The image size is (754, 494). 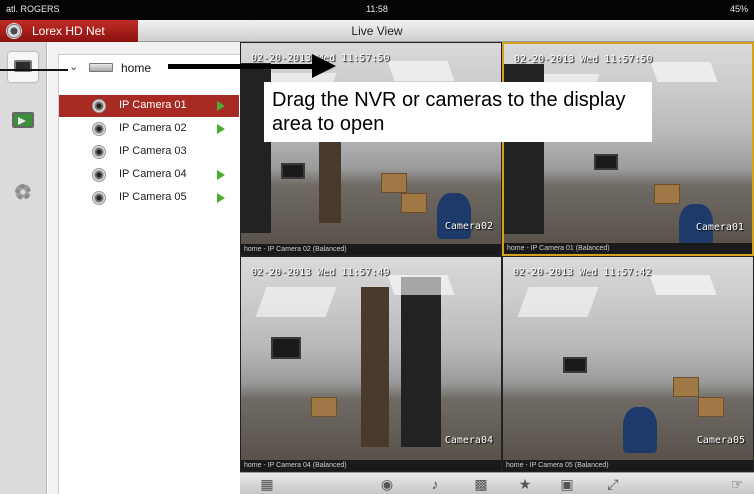 What do you see at coordinates (435, 484) in the screenshot?
I see `microphone-icon: ♪` at bounding box center [435, 484].